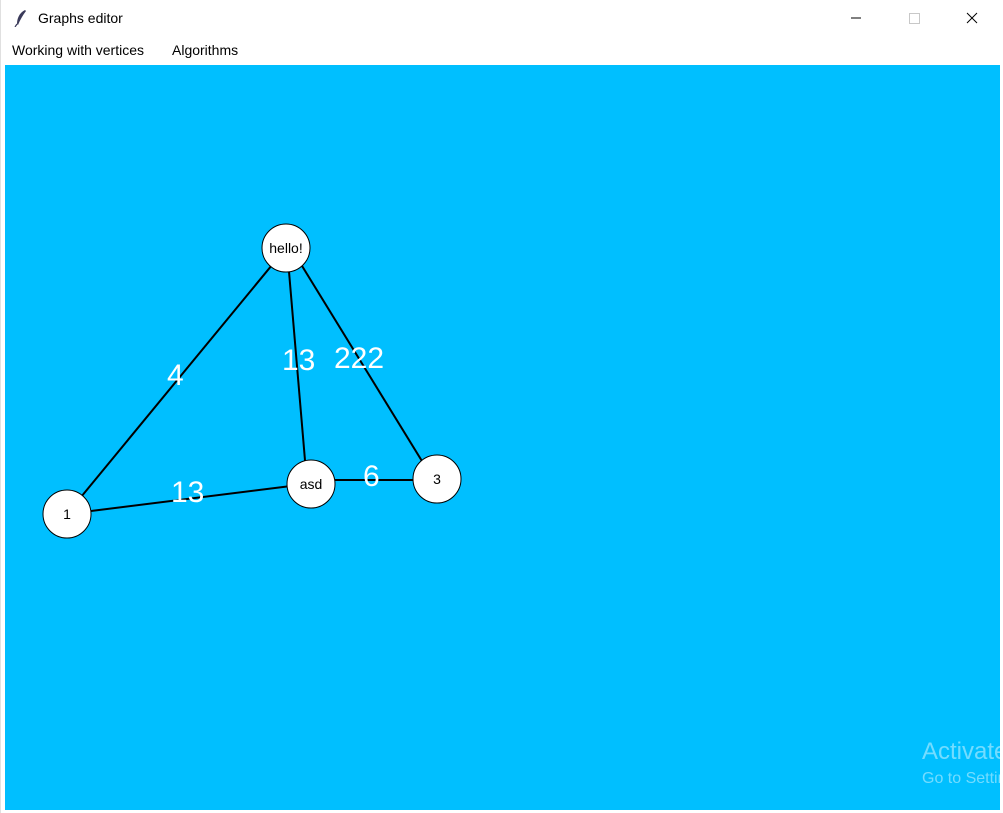  I want to click on vertex-1: 1, so click(67, 514).